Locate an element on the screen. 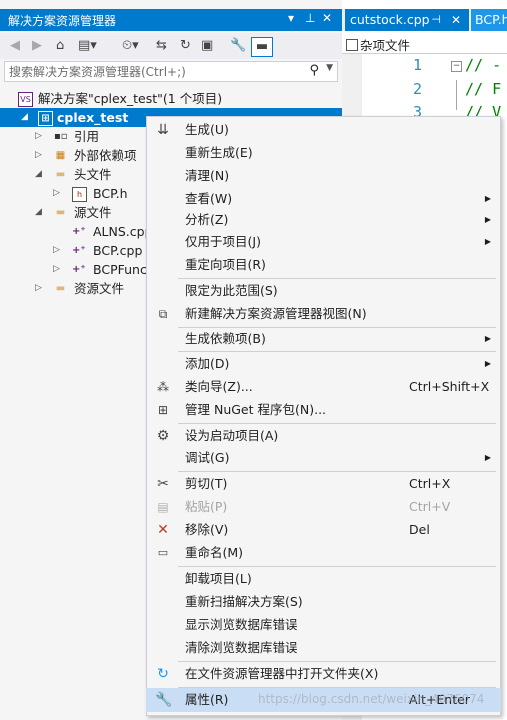 The image size is (507, 720). menu-shortcut: Ctrl+Shift+X is located at coordinates (449, 386).